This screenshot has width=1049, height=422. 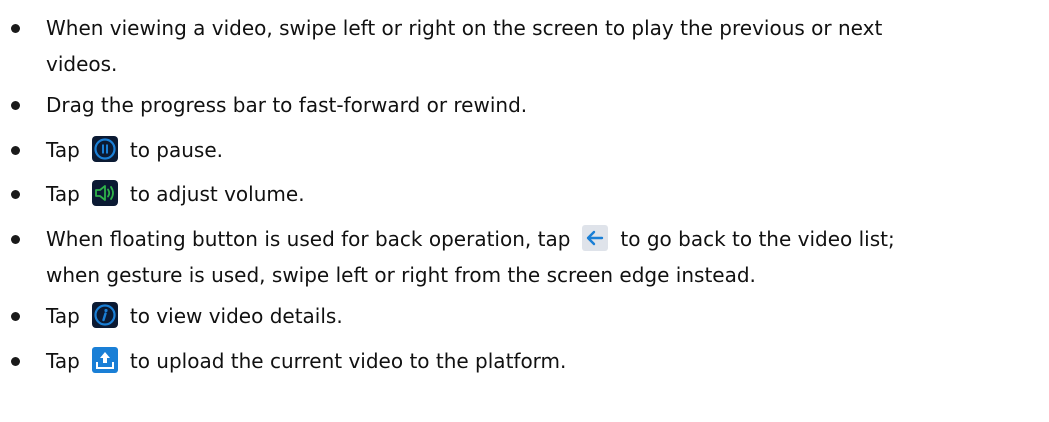 What do you see at coordinates (217, 194) in the screenshot?
I see `item-text-after: to adjust volume.` at bounding box center [217, 194].